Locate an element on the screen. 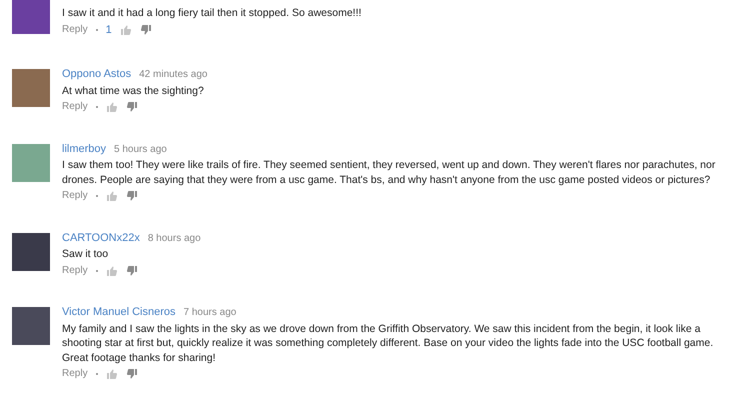 The width and height of the screenshot is (731, 411). author-name: Victor Manuel Cisneros is located at coordinates (119, 312).